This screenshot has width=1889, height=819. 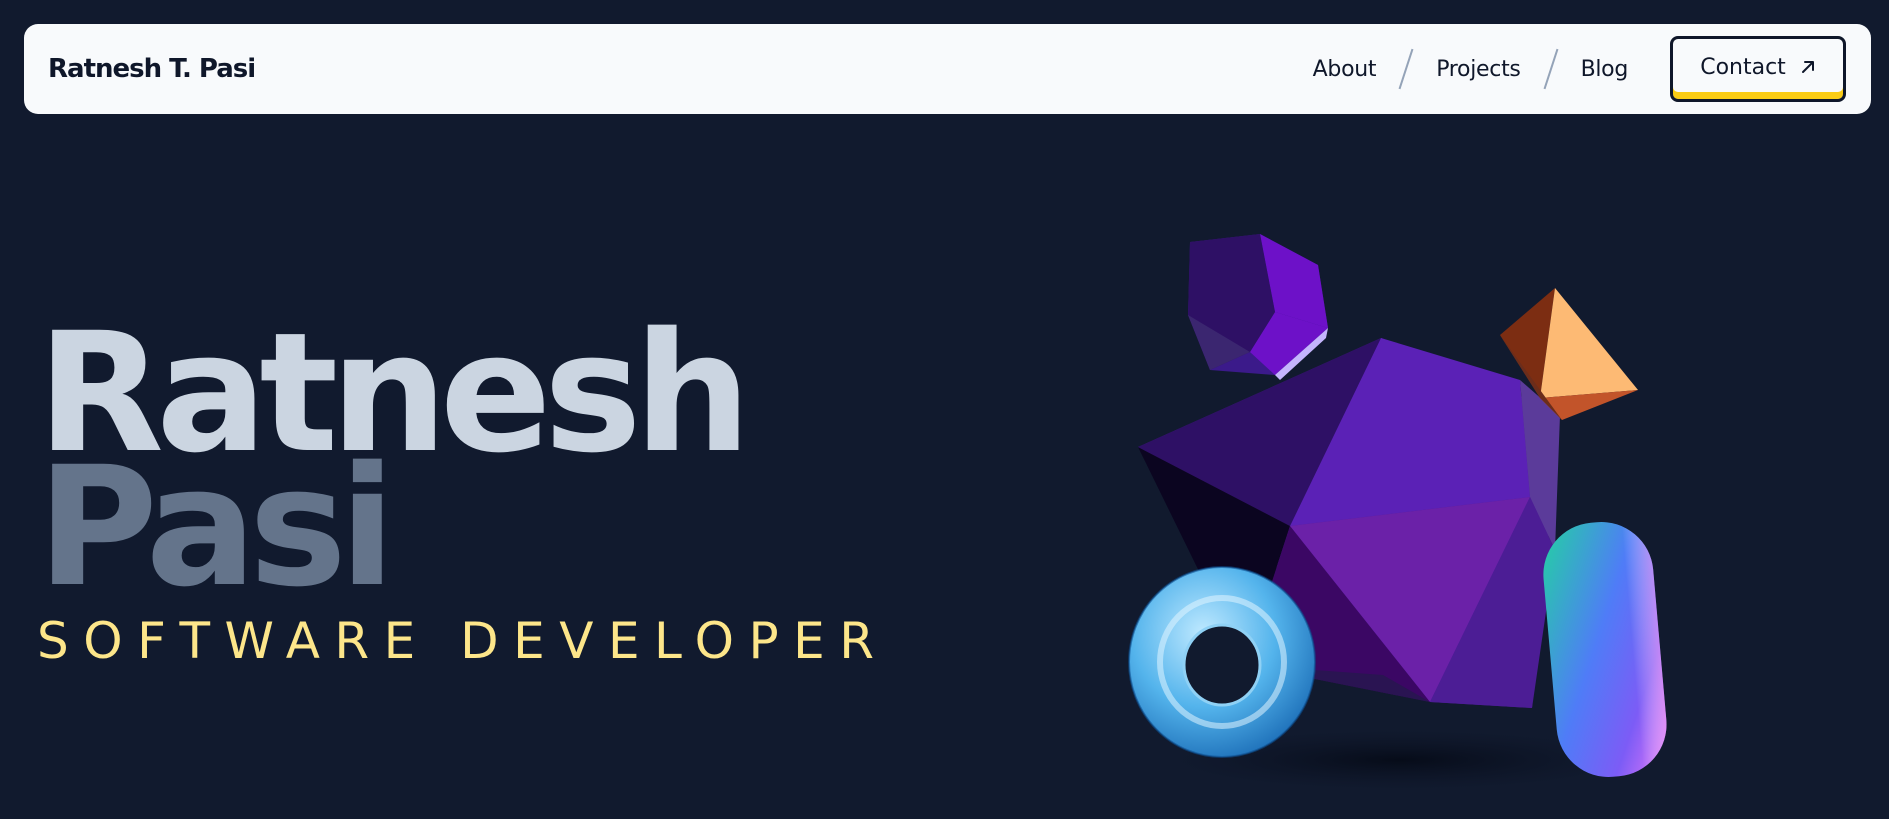 I want to click on hero-first-name: Ratnesh, so click(x=394, y=393).